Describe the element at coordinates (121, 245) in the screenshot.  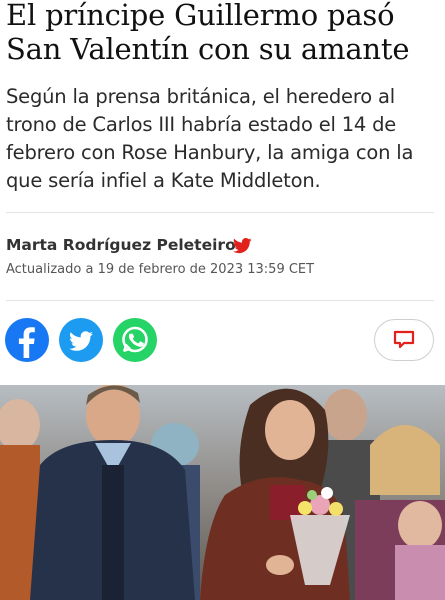
I see `author-name: Marta Rodríguez Peleteiro` at that location.